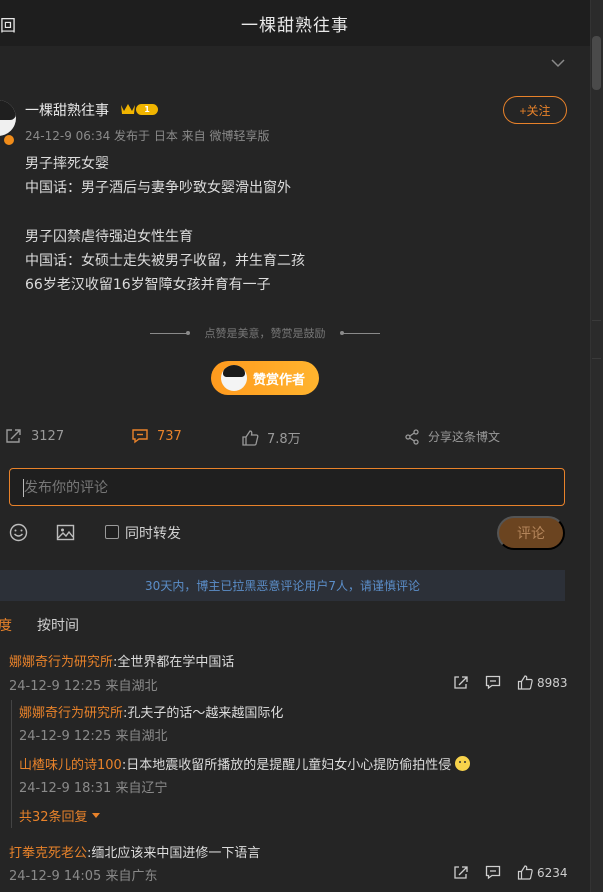 This screenshot has width=603, height=892. What do you see at coordinates (156, 436) in the screenshot?
I see `comment-button: 737` at bounding box center [156, 436].